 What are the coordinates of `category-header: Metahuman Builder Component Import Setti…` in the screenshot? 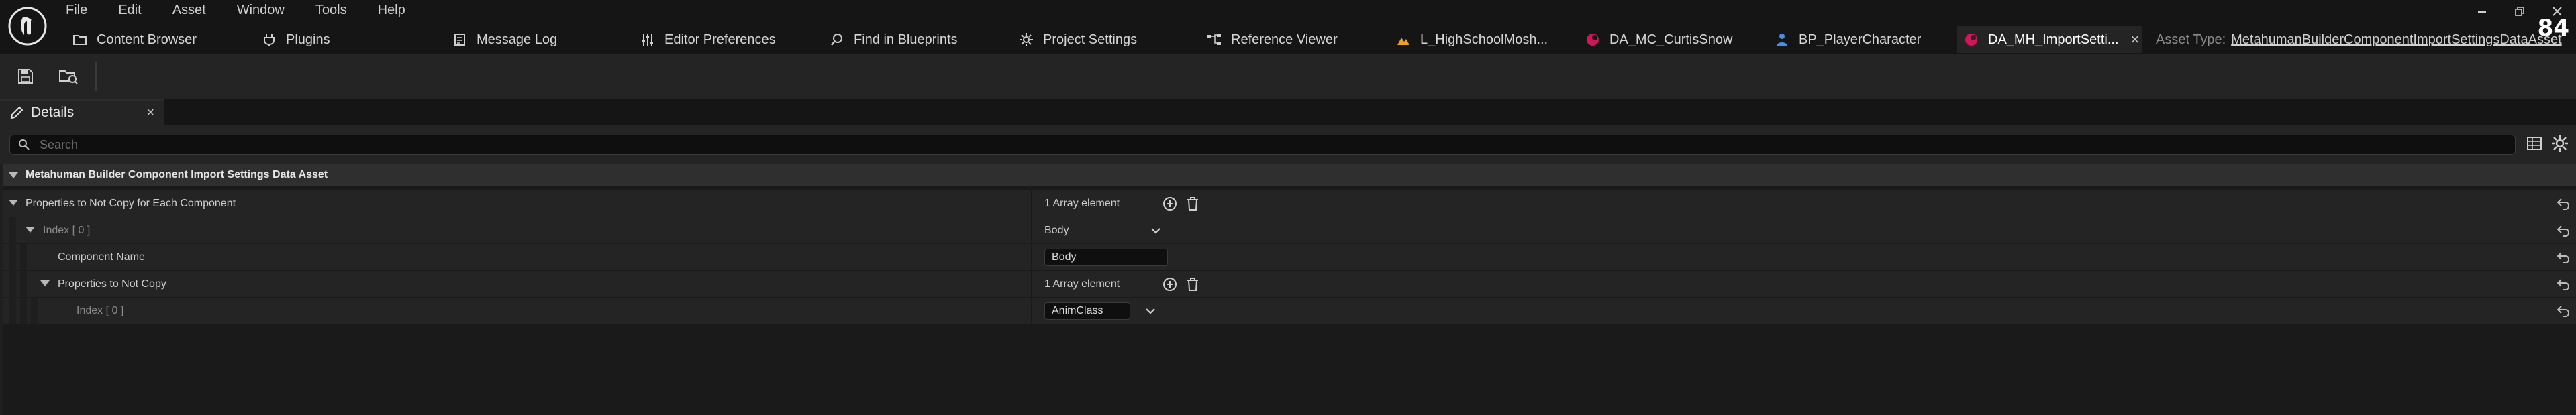 It's located at (1288, 175).